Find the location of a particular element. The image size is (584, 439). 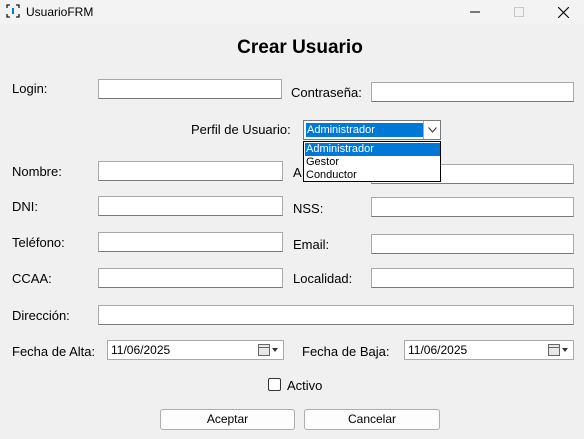

profile-selected-value: Administrador is located at coordinates (366, 130).